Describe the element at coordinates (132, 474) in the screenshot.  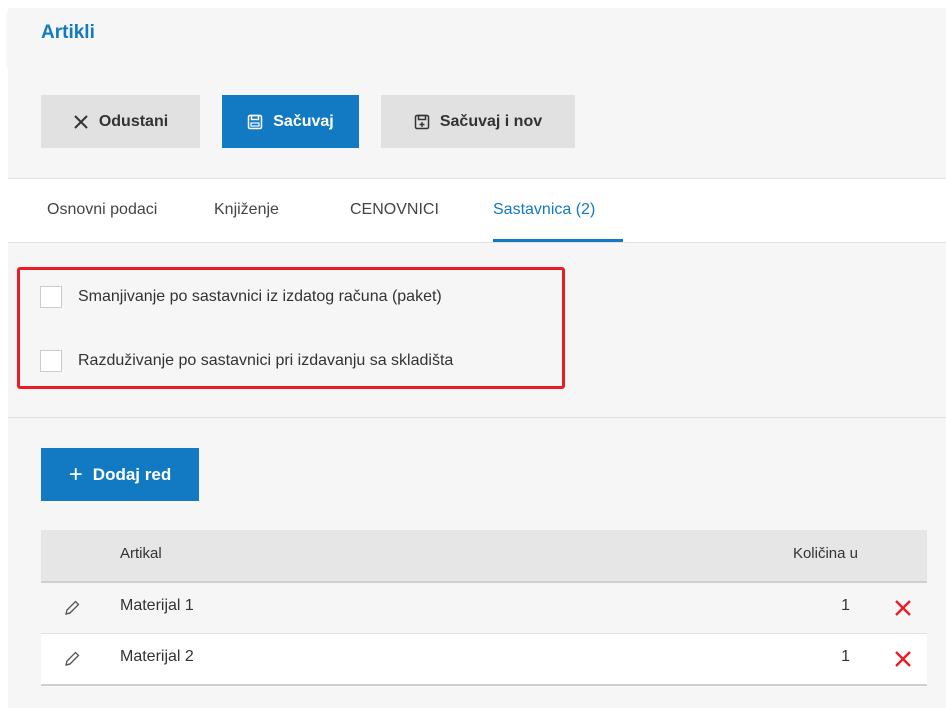
I see `add-row-button-label: Dodaj red` at that location.